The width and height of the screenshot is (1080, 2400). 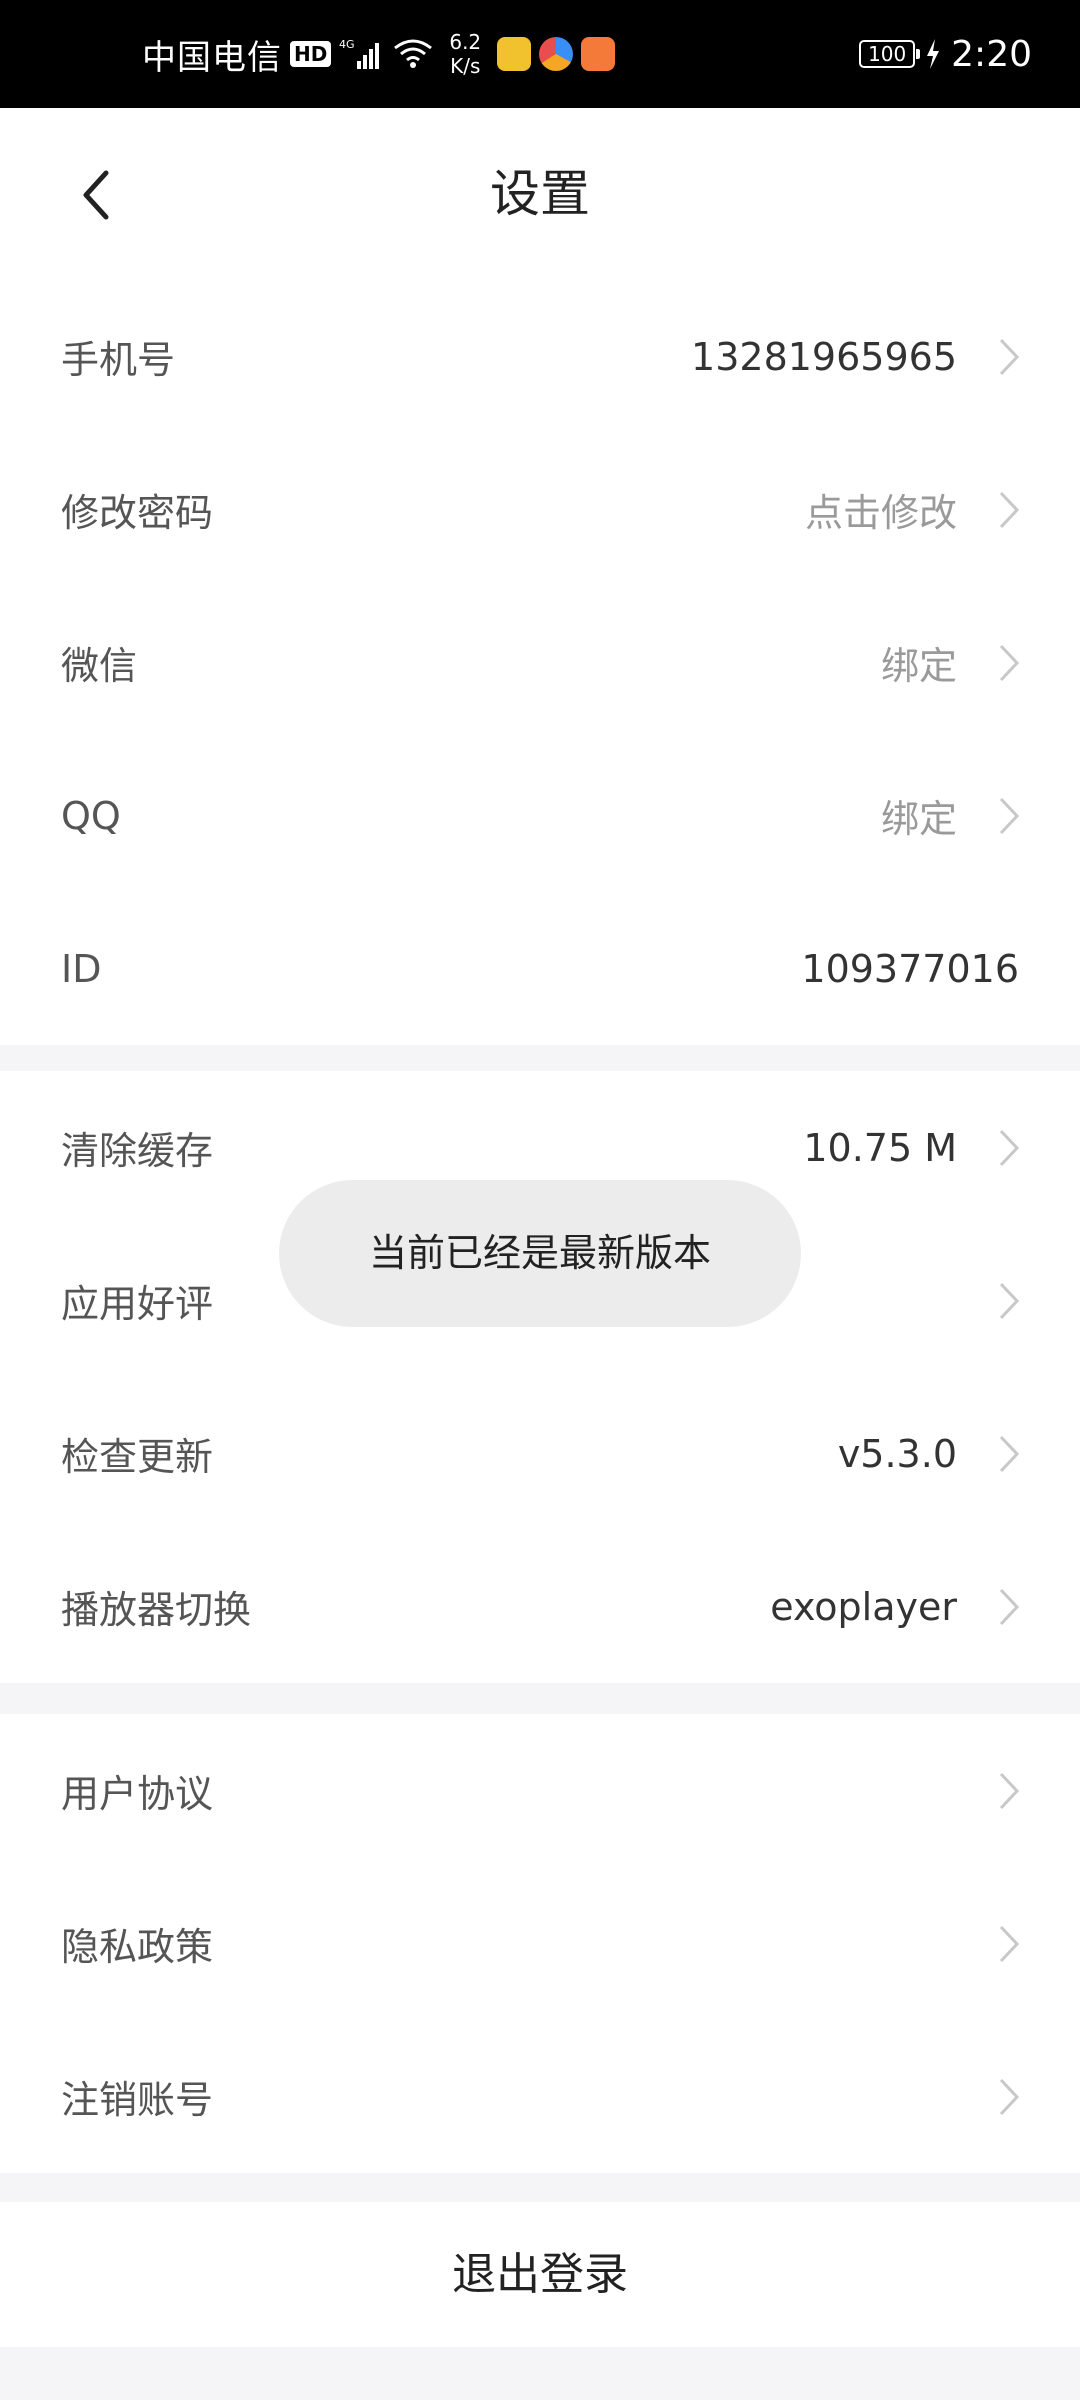 What do you see at coordinates (824, 356) in the screenshot?
I see `phone-value: 13281965965` at bounding box center [824, 356].